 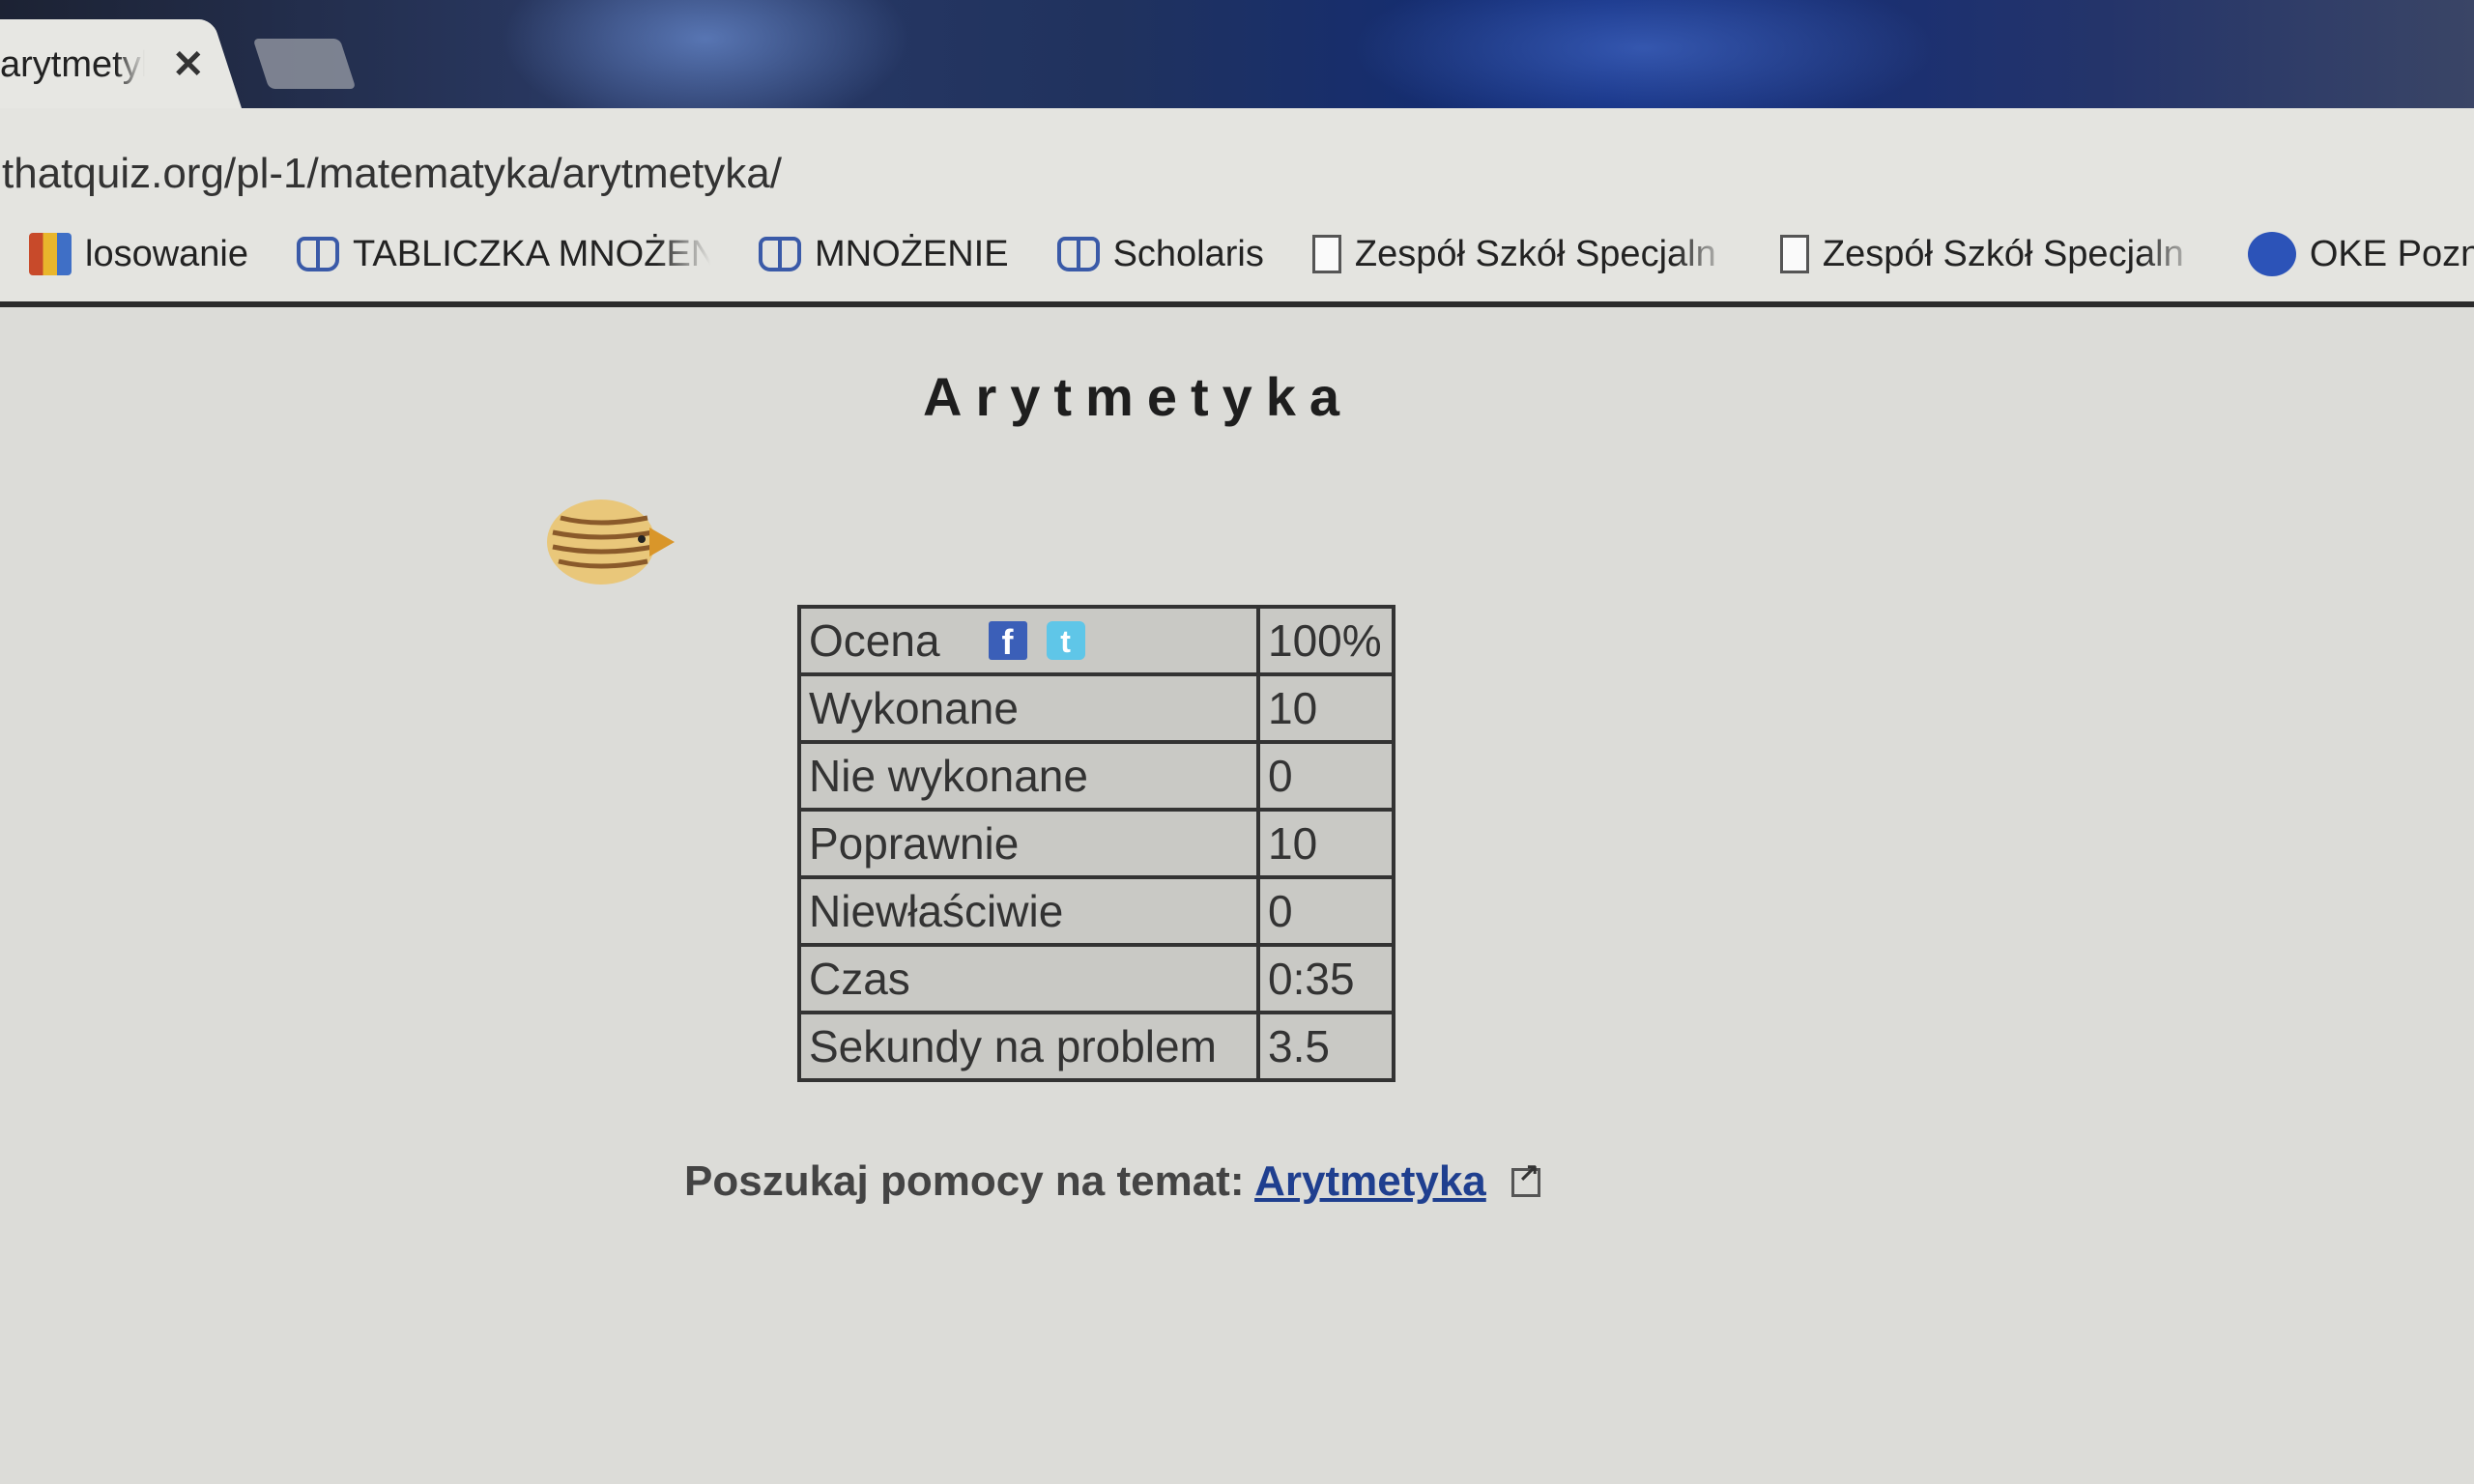 I want to click on row-value: 100%, so click(x=1326, y=640).